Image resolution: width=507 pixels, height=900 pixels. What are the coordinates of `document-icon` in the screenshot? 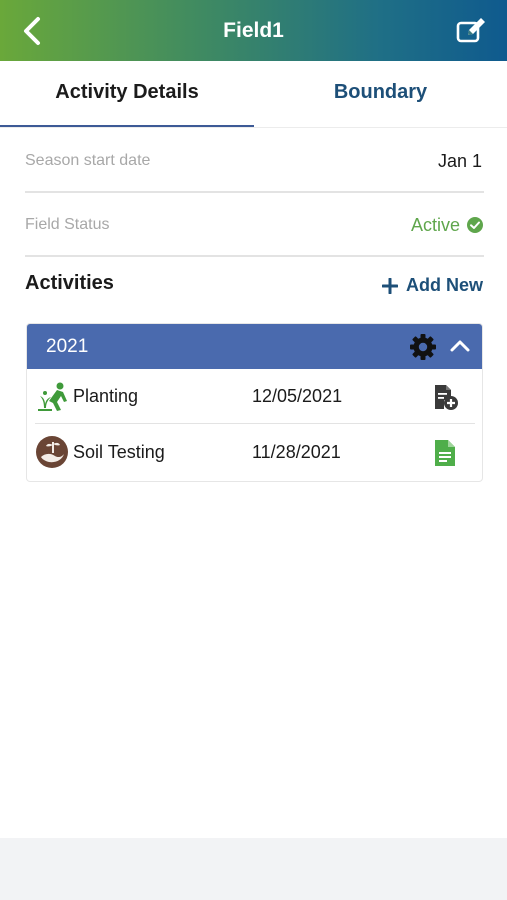 It's located at (445, 453).